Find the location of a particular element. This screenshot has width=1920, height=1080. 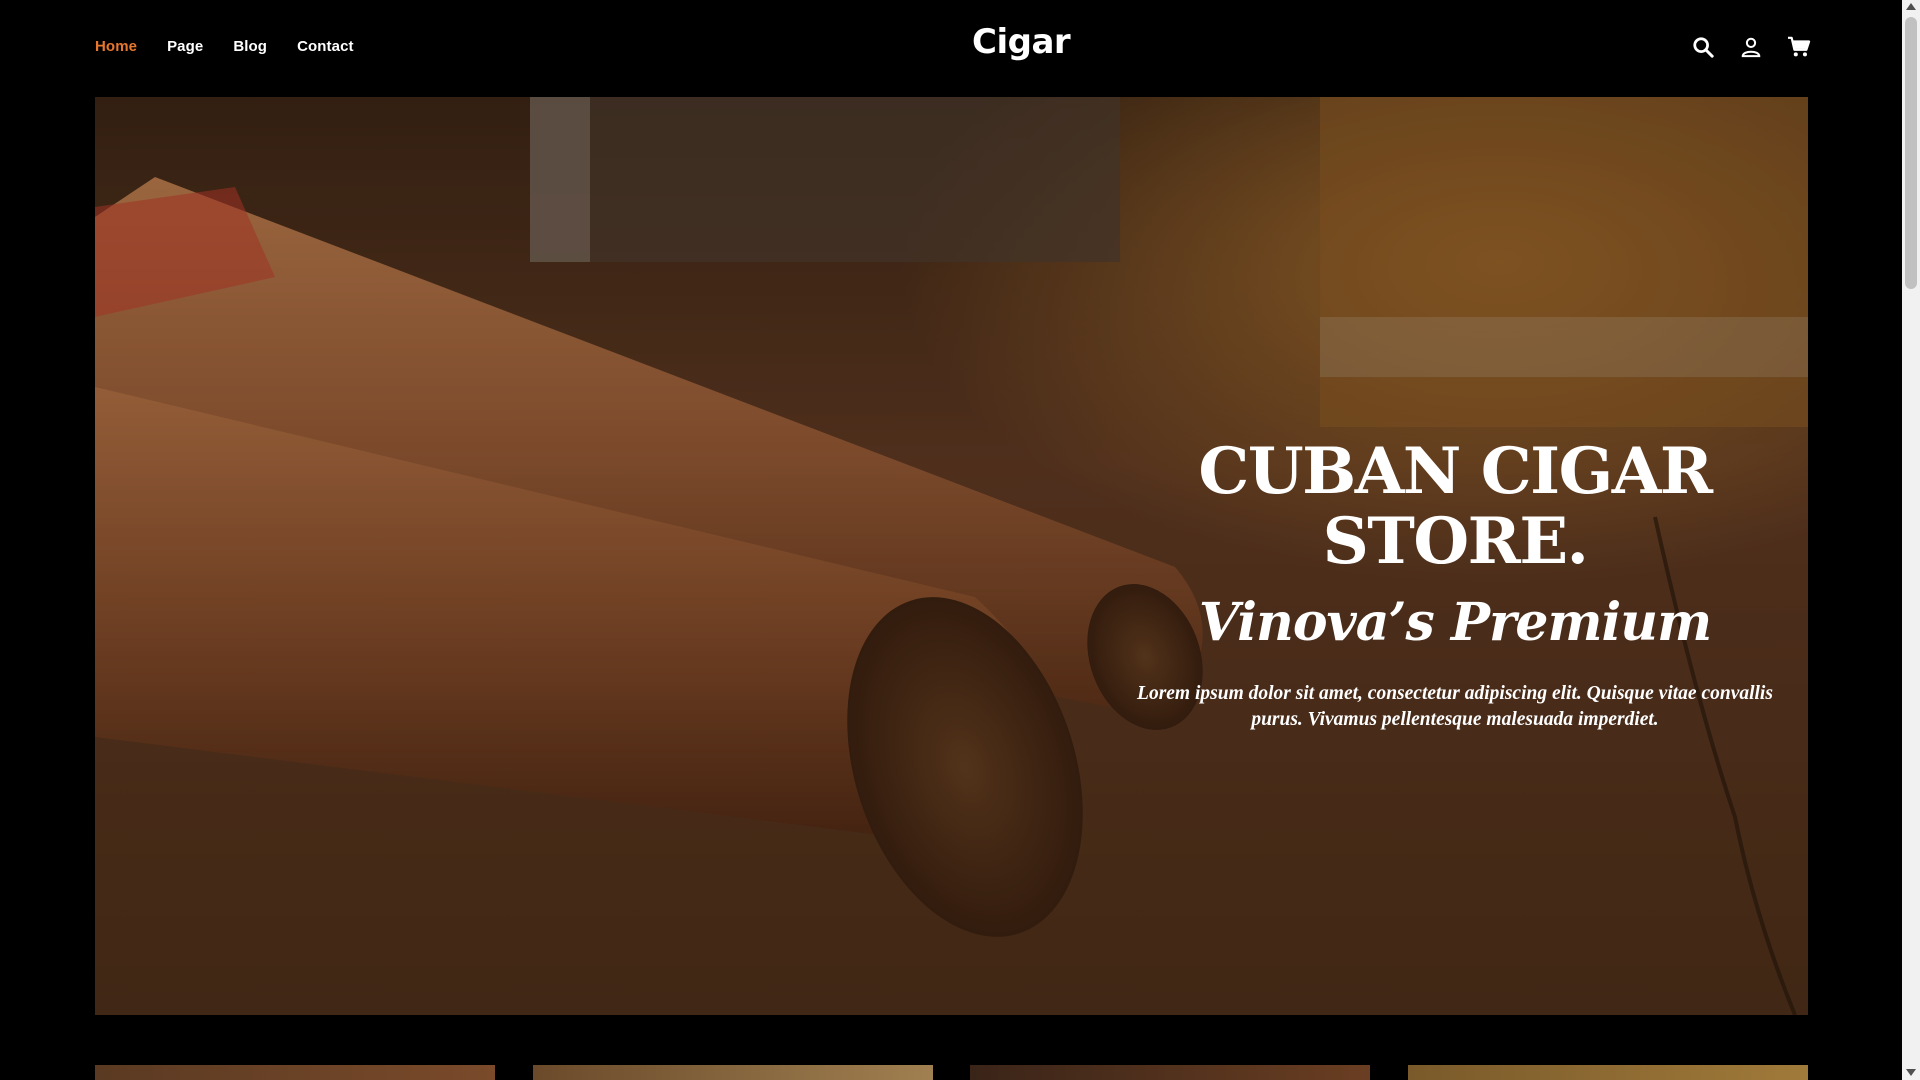

nav-home-link: Home is located at coordinates (116, 46).